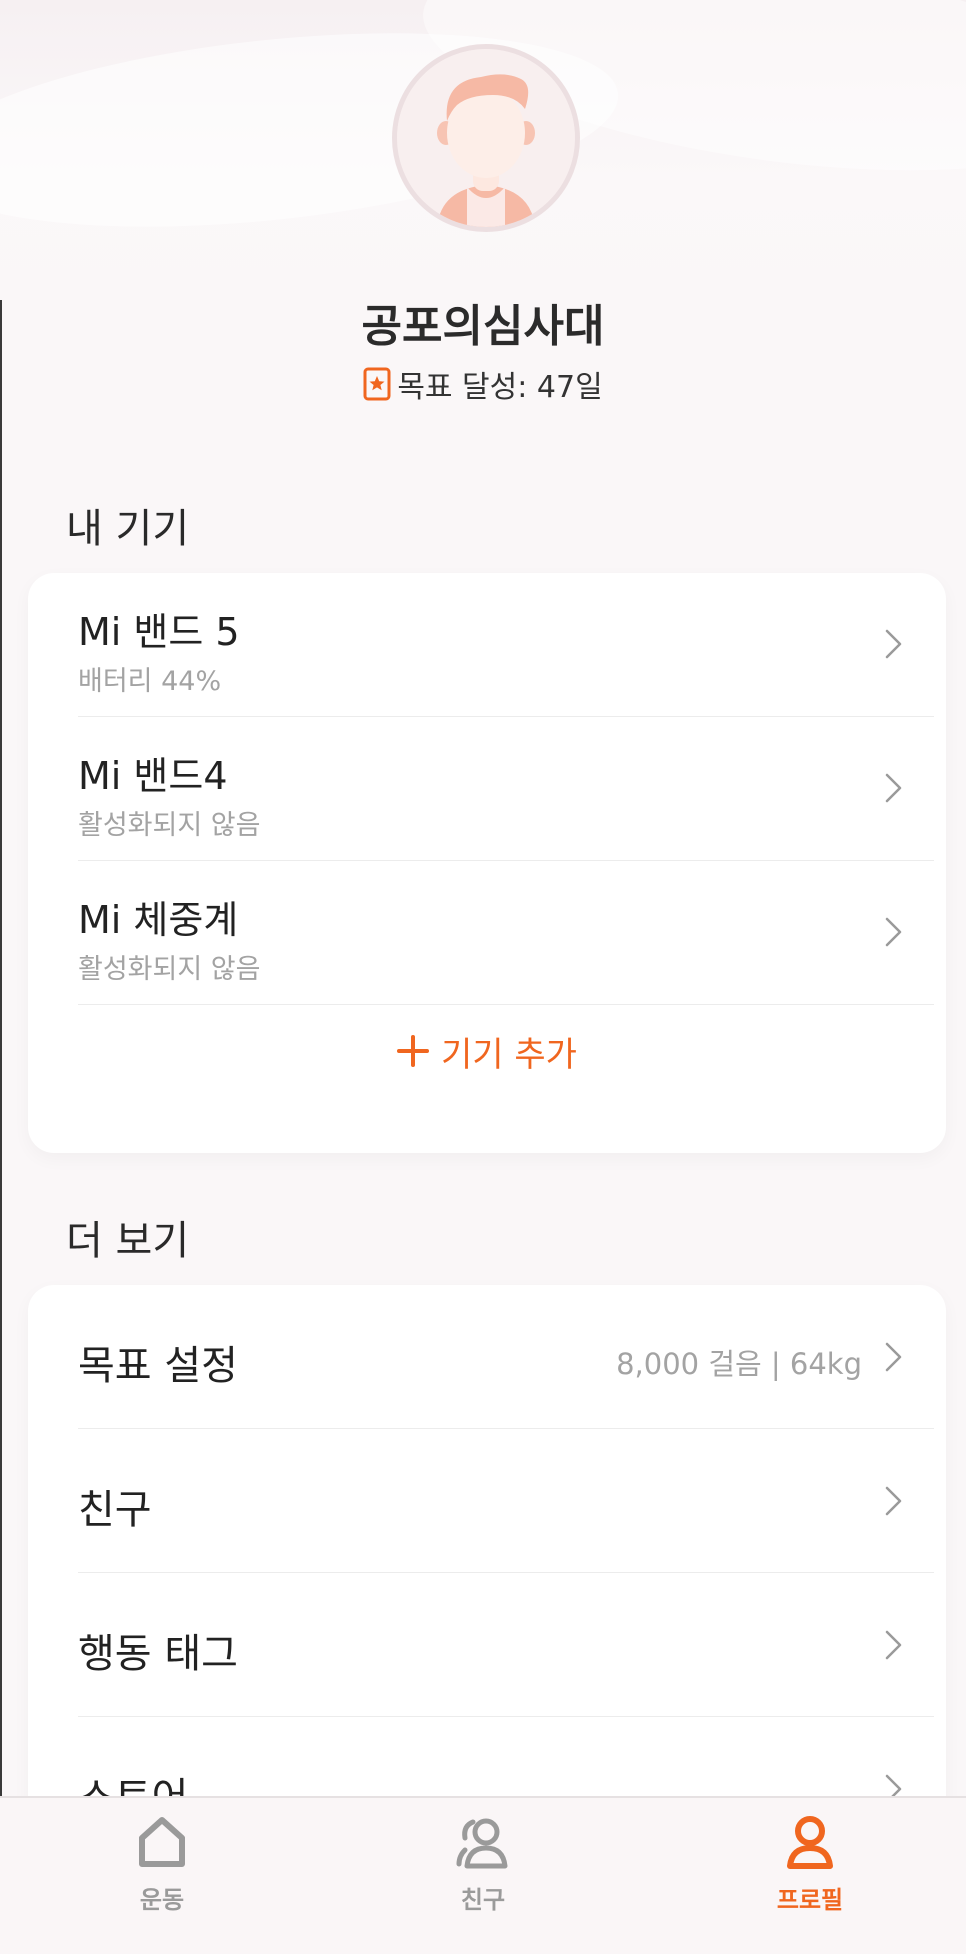 This screenshot has width=966, height=1954. Describe the element at coordinates (158, 1366) in the screenshot. I see `more-item-label: 목표 설정` at that location.